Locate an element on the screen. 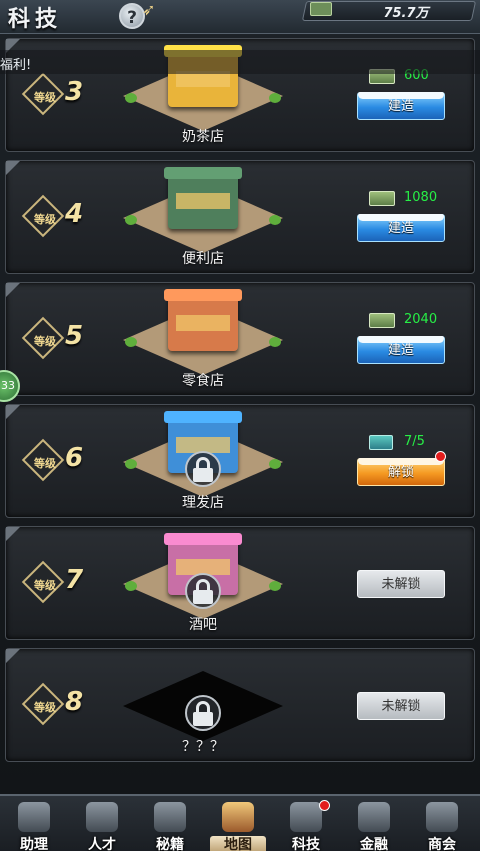 The image size is (480, 851). nav-tab-label: 金融 is located at coordinates (374, 844).